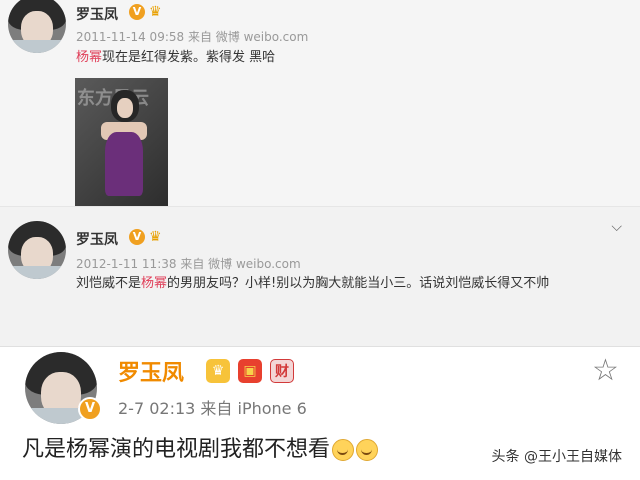 Image resolution: width=640 pixels, height=480 pixels. Describe the element at coordinates (282, 371) in the screenshot. I see `cai-badge-icon: 财` at that location.